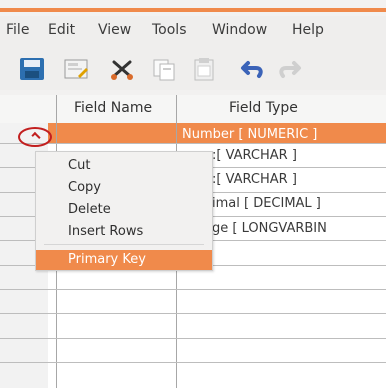 The width and height of the screenshot is (386, 388). What do you see at coordinates (79, 165) in the screenshot?
I see `context-cut: Cut` at bounding box center [79, 165].